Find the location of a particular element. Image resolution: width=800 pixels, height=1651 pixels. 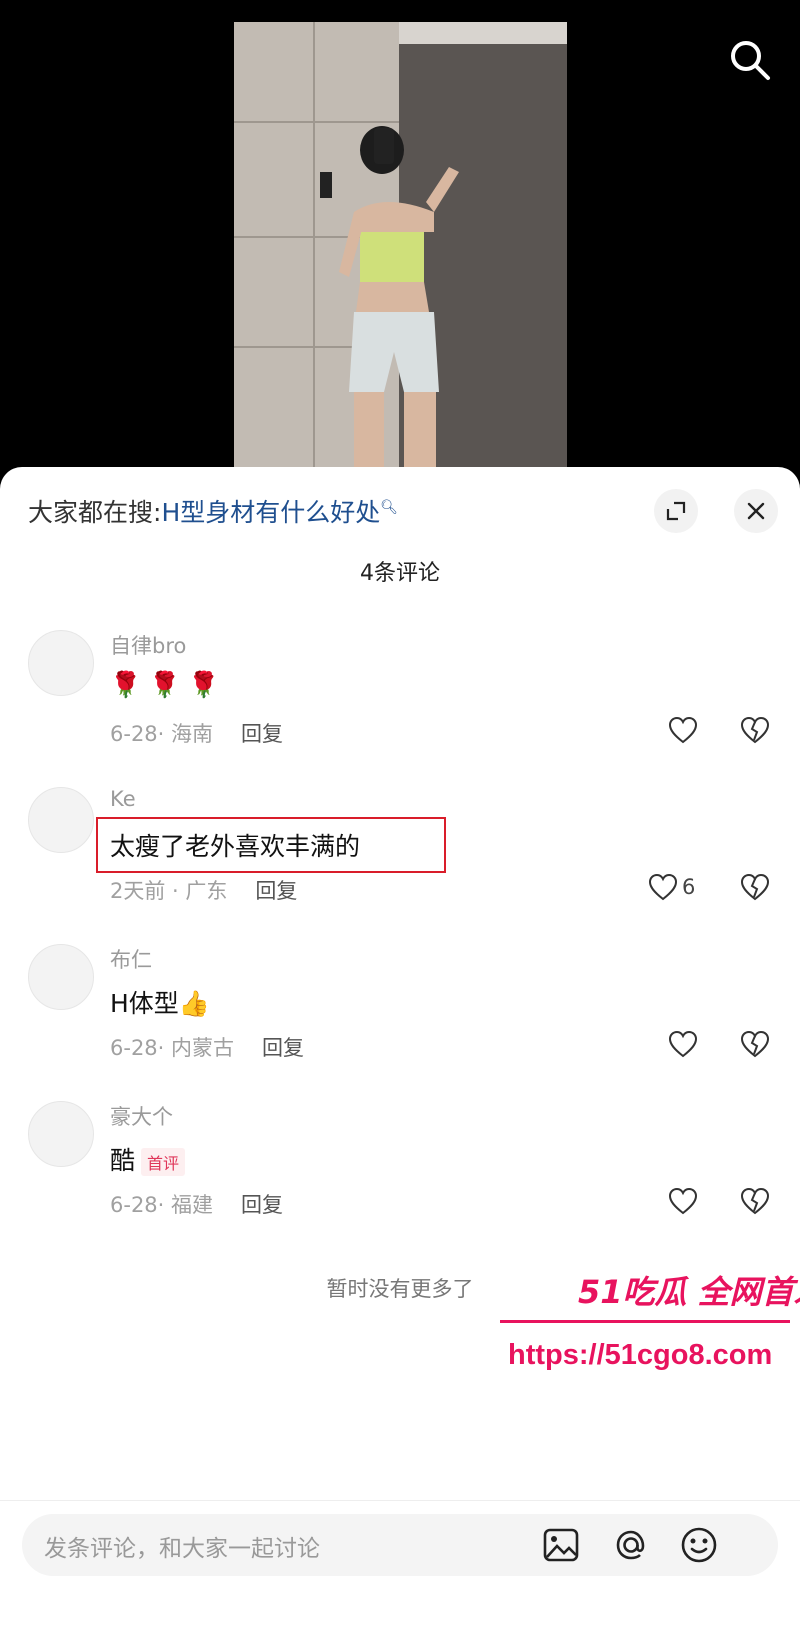

expand-icon is located at coordinates (676, 511).